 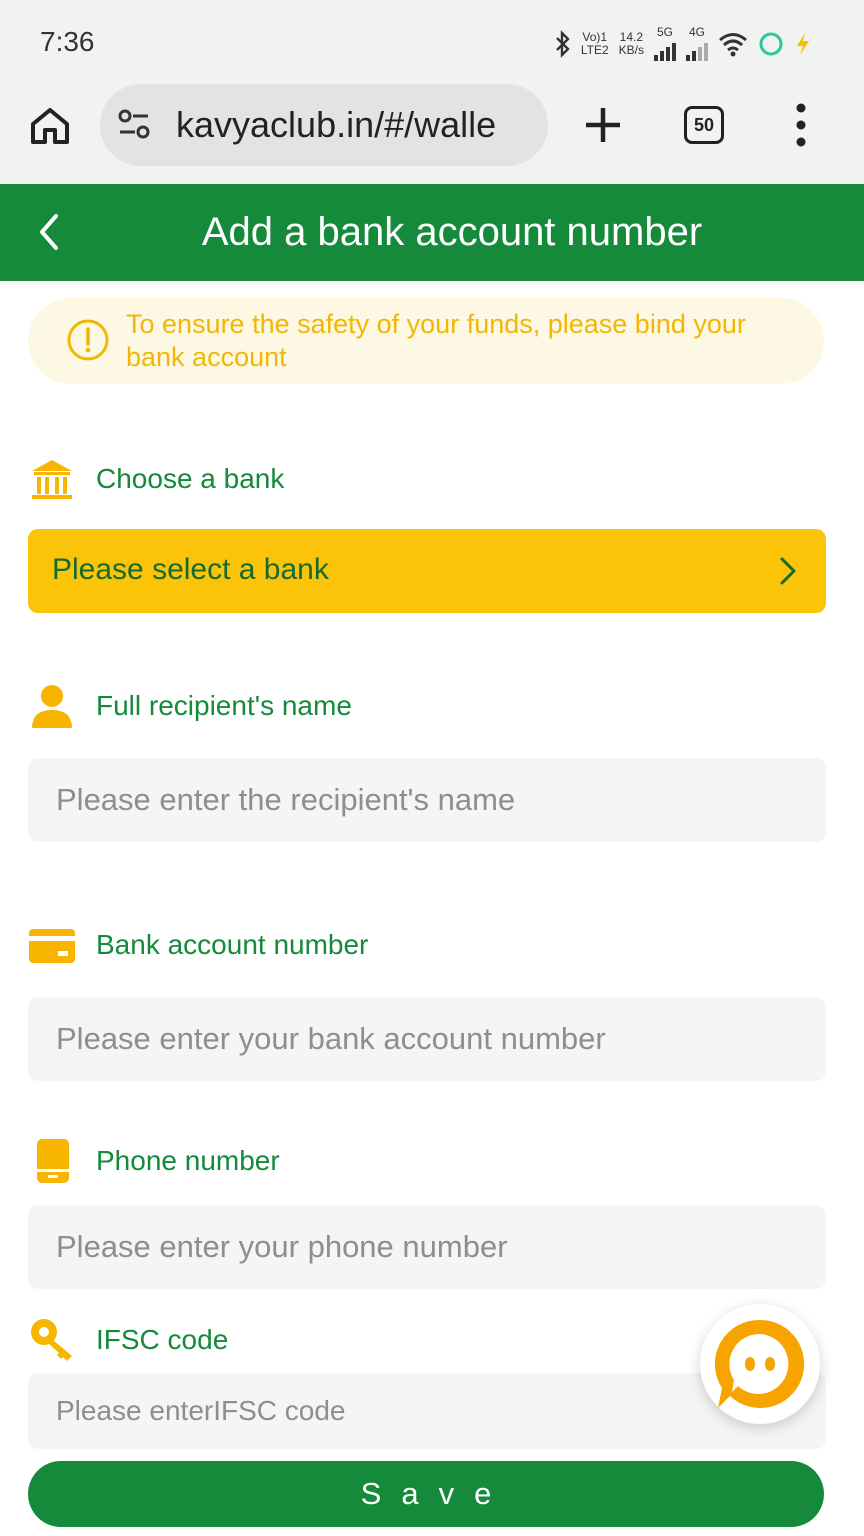 I want to click on browser-toolbar: kavyaclub.in/#/walle 50, so click(x=432, y=134).